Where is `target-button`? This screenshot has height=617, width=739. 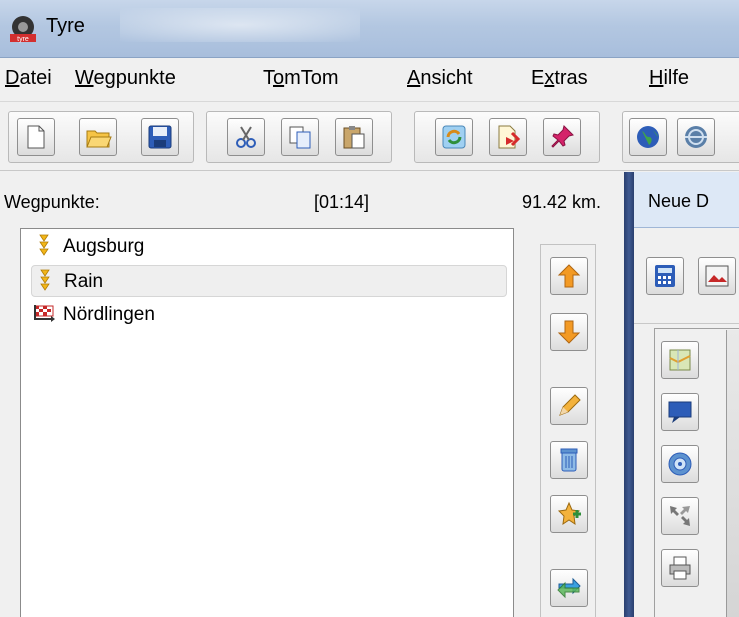
target-button is located at coordinates (680, 464).